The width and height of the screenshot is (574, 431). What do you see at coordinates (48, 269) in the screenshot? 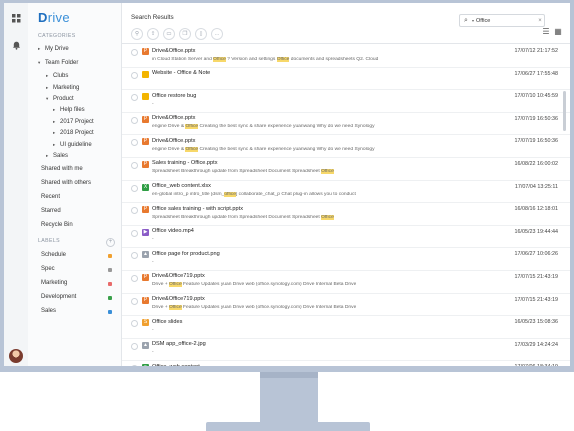
I see `label-item-spec: Spec` at bounding box center [48, 269].